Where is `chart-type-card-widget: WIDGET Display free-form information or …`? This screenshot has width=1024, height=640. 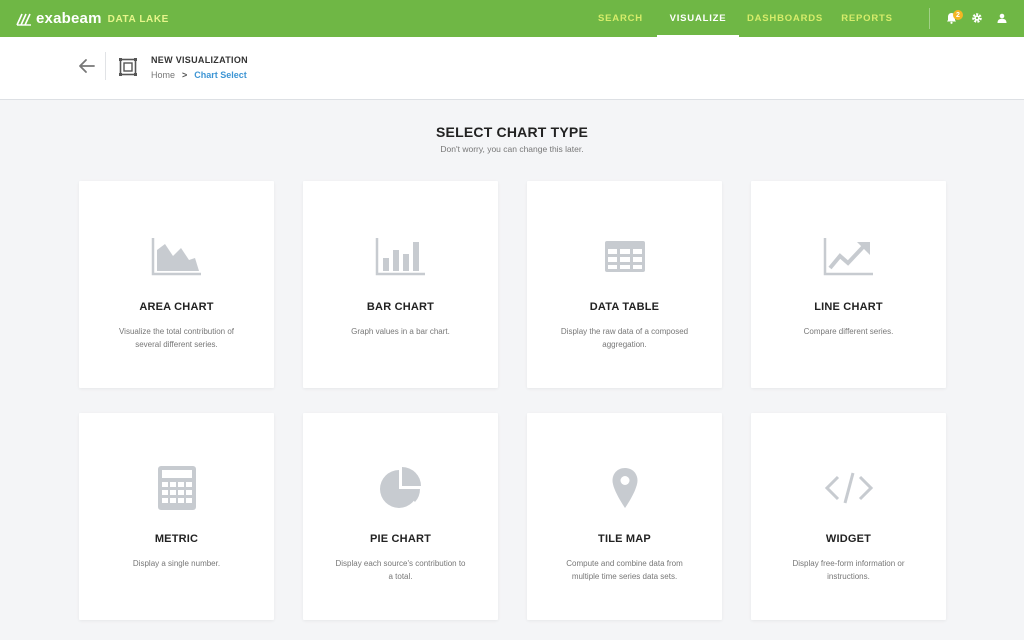 chart-type-card-widget: WIDGET Display free-form information or … is located at coordinates (848, 516).